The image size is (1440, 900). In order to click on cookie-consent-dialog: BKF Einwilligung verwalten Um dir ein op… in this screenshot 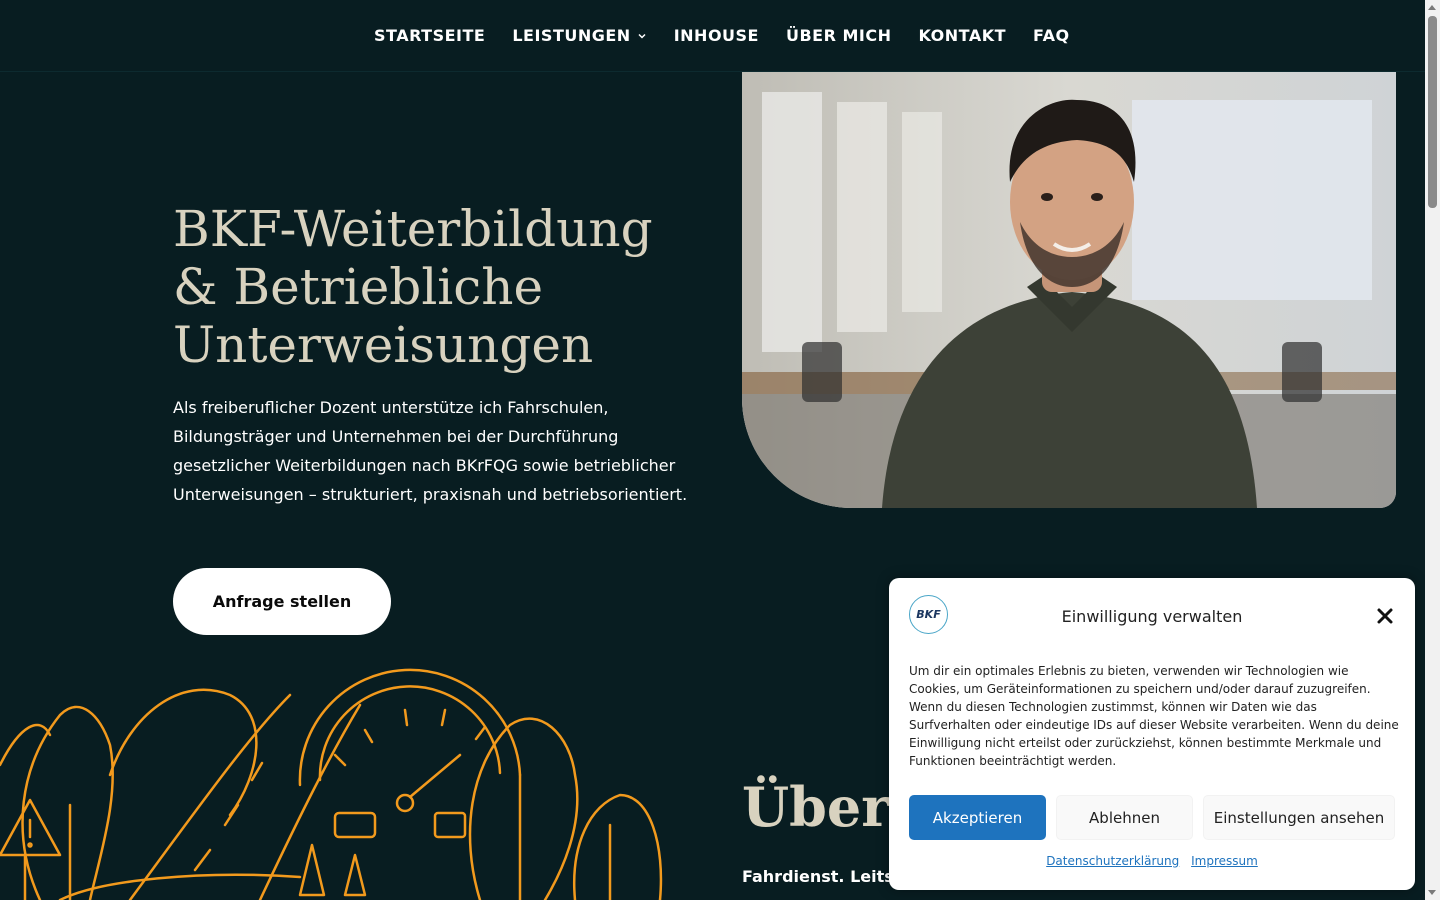, I will do `click(1152, 734)`.